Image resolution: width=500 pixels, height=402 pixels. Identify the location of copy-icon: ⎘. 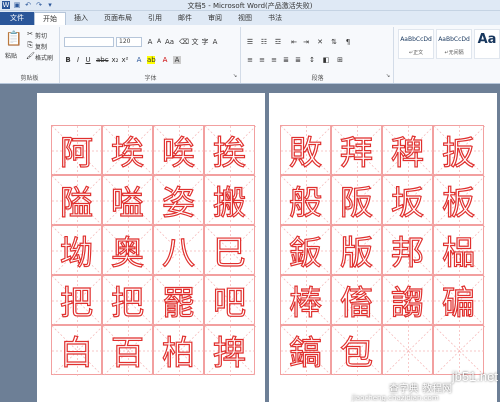
(30, 45).